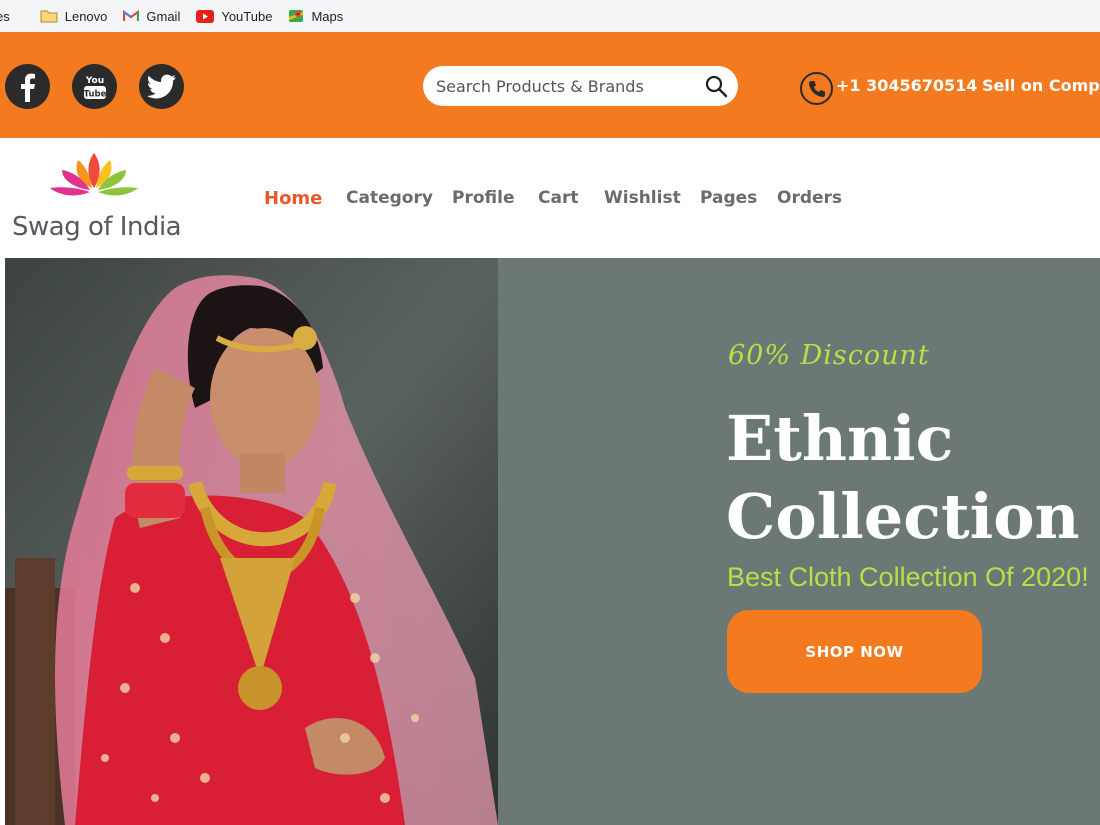  I want to click on phone-number: +1 3045670514, so click(906, 85).